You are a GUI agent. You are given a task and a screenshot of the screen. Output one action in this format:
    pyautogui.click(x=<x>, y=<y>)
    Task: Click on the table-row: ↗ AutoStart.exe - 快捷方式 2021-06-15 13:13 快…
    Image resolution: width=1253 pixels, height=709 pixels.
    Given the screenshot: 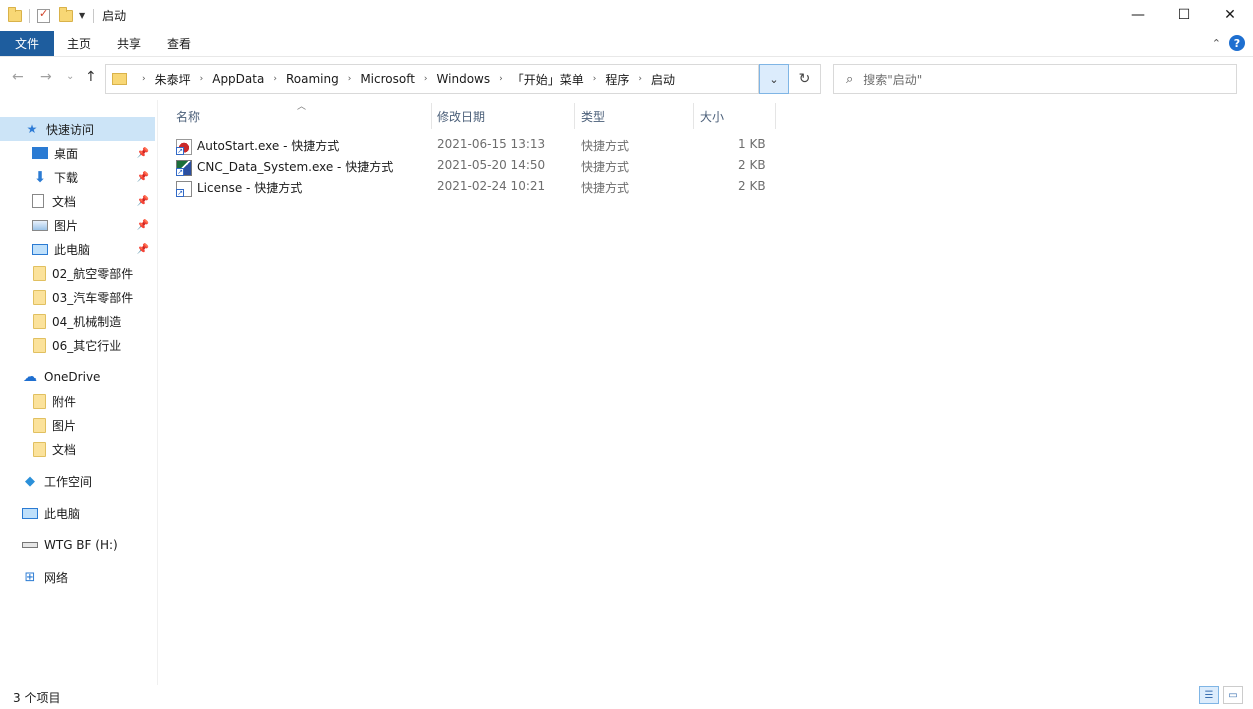 What is the action you would take?
    pyautogui.click(x=472, y=144)
    